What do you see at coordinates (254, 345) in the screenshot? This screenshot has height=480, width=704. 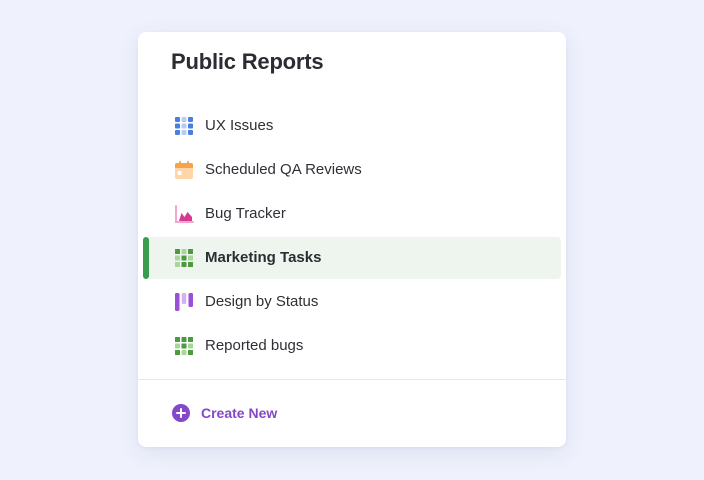 I see `report-item-label: Reported bugs` at bounding box center [254, 345].